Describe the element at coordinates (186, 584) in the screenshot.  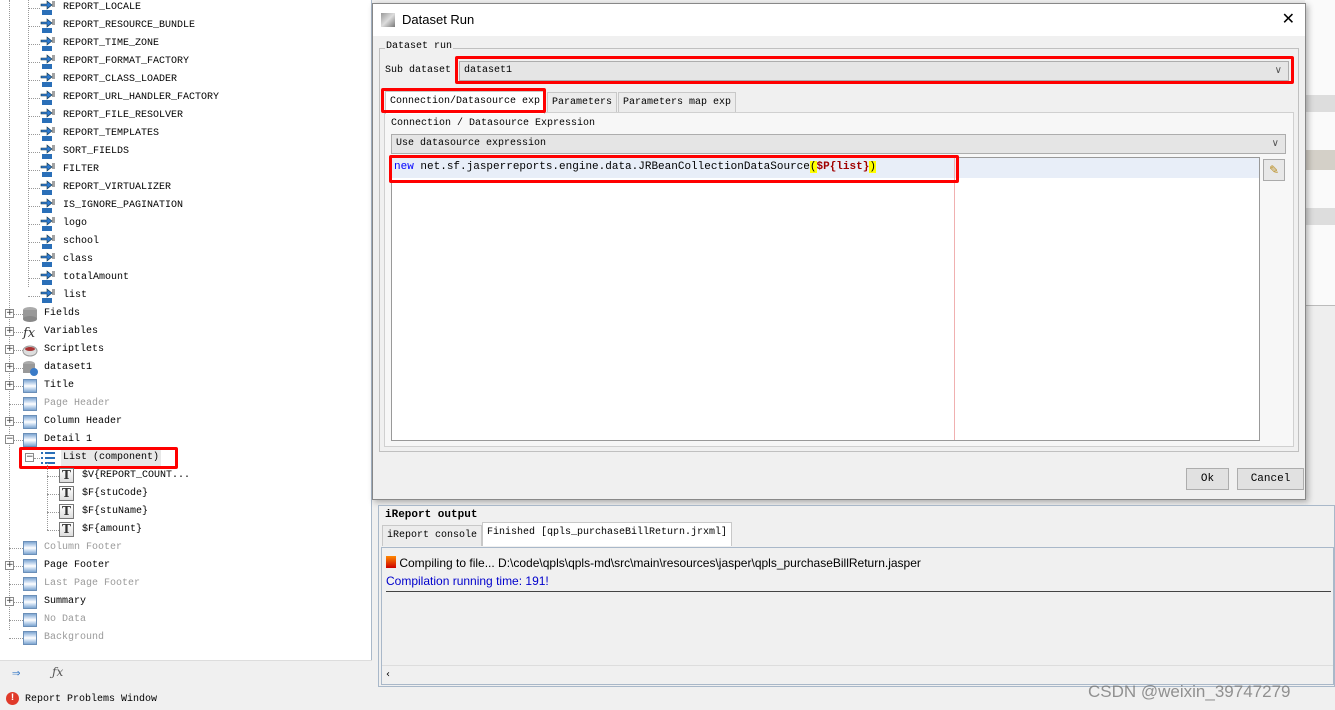
I see `tree-item-last-page-footer: Last Page Footer` at that location.